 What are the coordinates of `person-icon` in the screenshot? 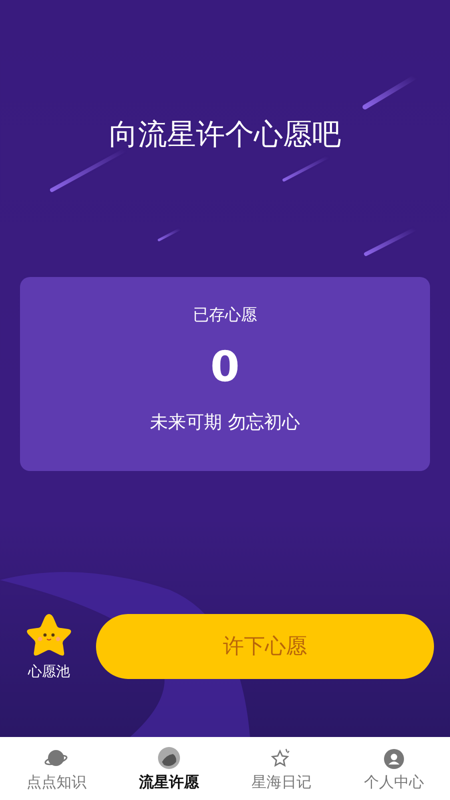 It's located at (394, 759).